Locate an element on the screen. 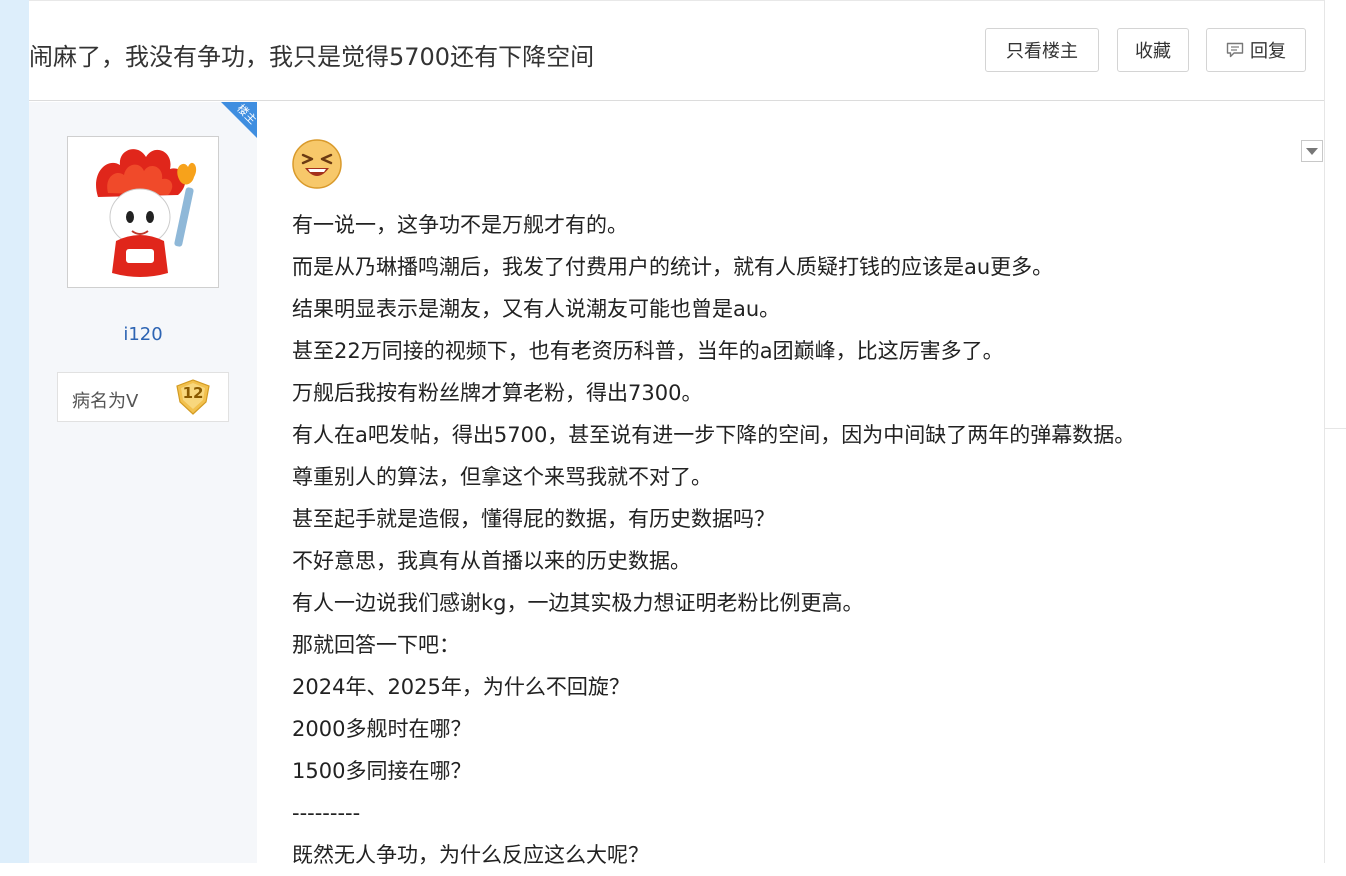 The width and height of the screenshot is (1346, 876). triangle-down-icon is located at coordinates (1312, 151).